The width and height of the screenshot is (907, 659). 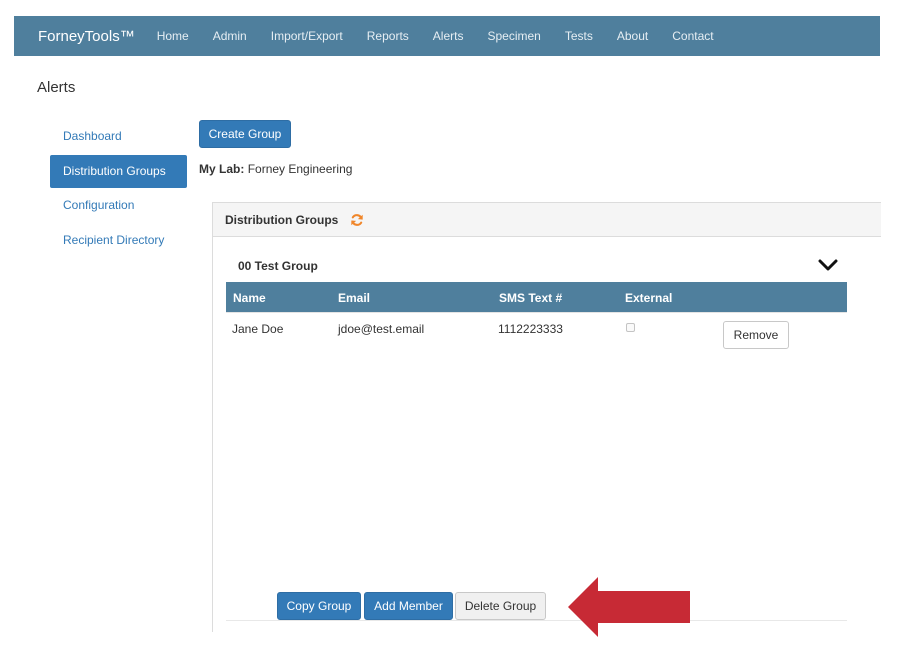 I want to click on my-lab-name: Forney Engineering, so click(x=300, y=169).